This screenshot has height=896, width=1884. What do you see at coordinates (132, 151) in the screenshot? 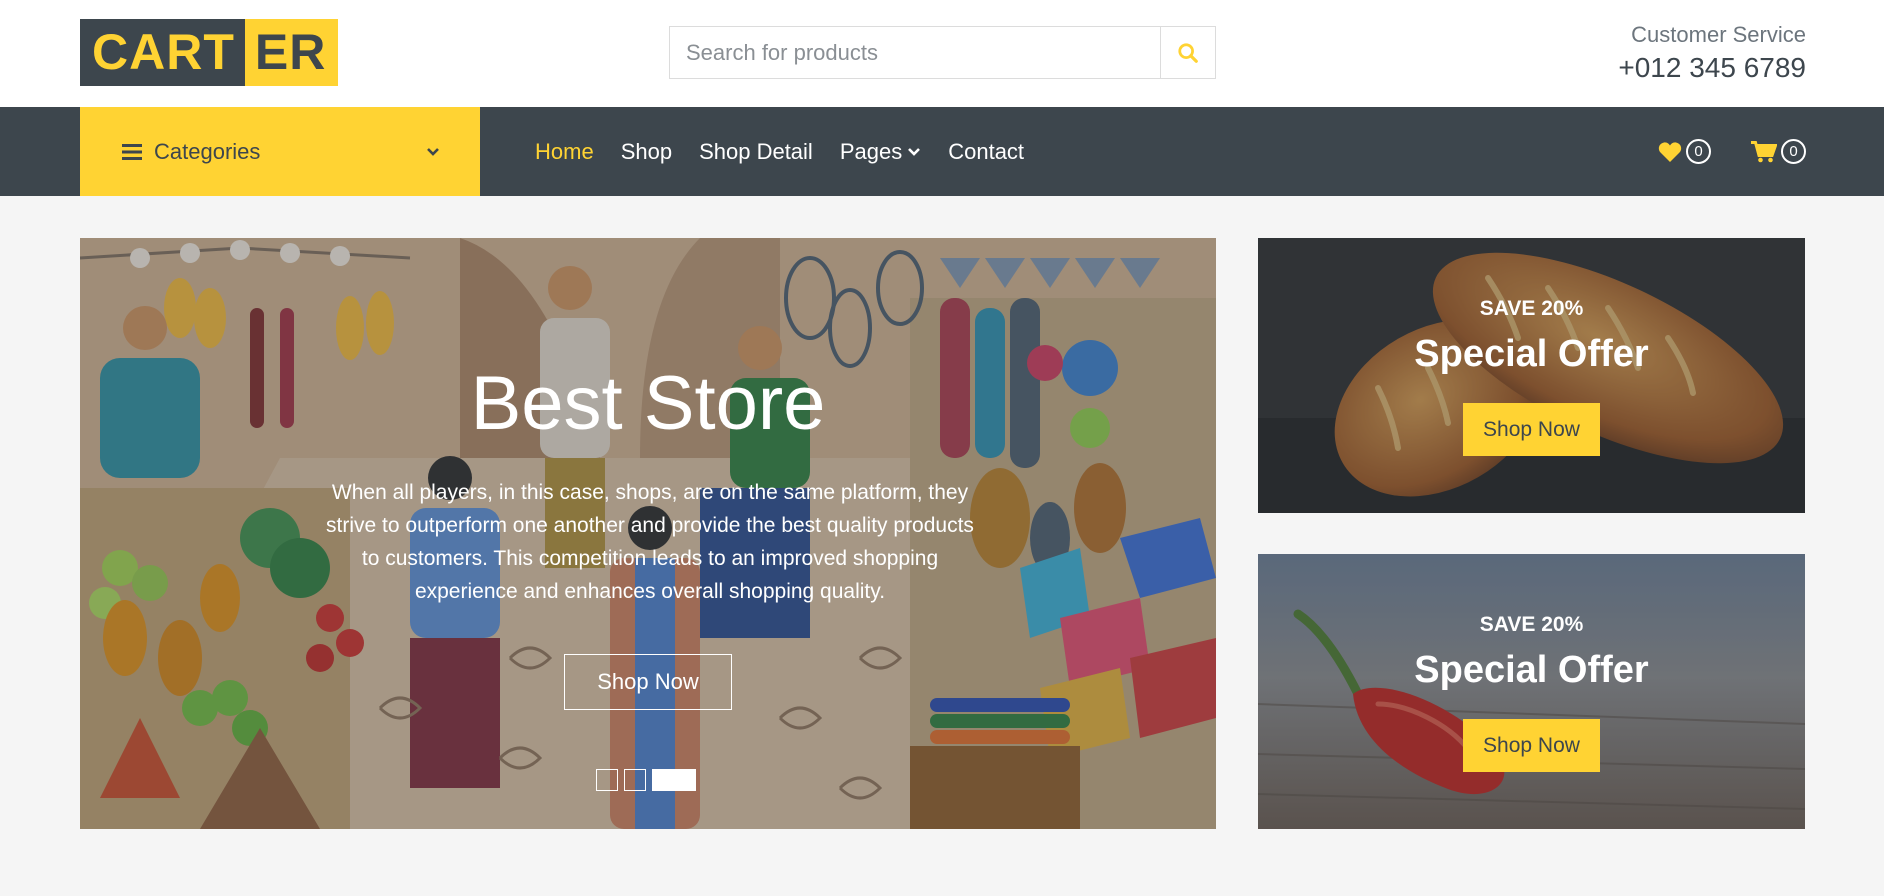
I see `bars-icon` at bounding box center [132, 151].